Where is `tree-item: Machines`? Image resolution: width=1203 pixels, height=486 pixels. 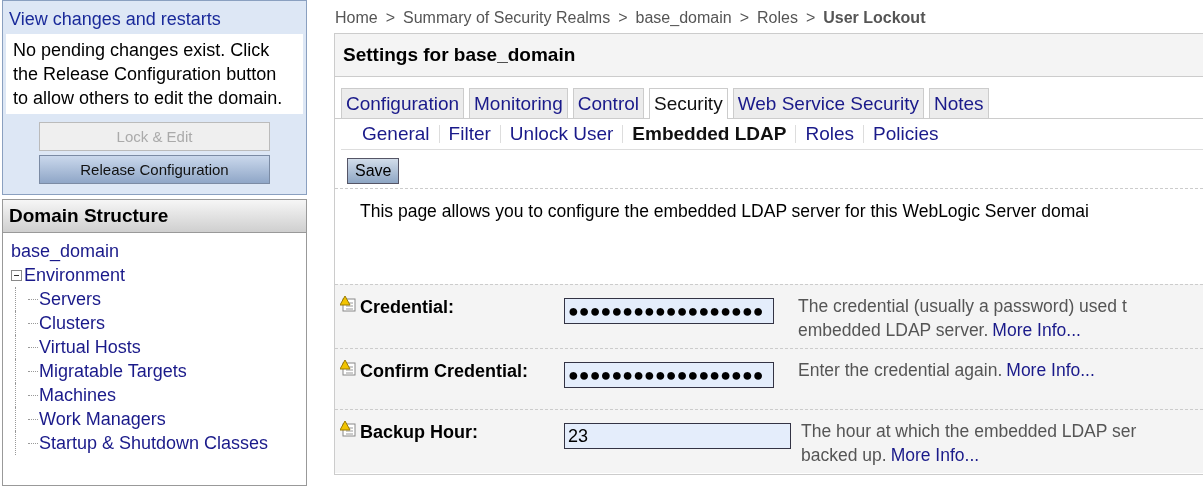 tree-item: Machines is located at coordinates (78, 395).